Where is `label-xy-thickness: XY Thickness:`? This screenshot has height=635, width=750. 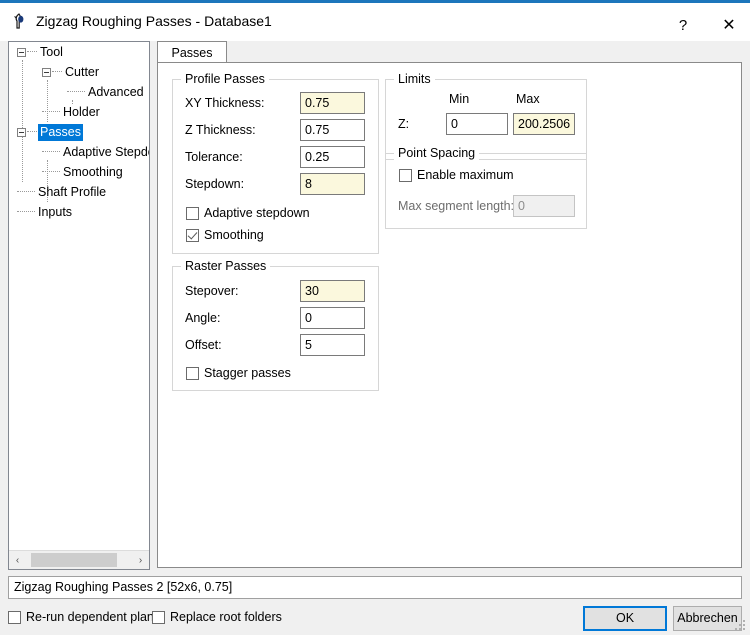
label-xy-thickness: XY Thickness: is located at coordinates (225, 103).